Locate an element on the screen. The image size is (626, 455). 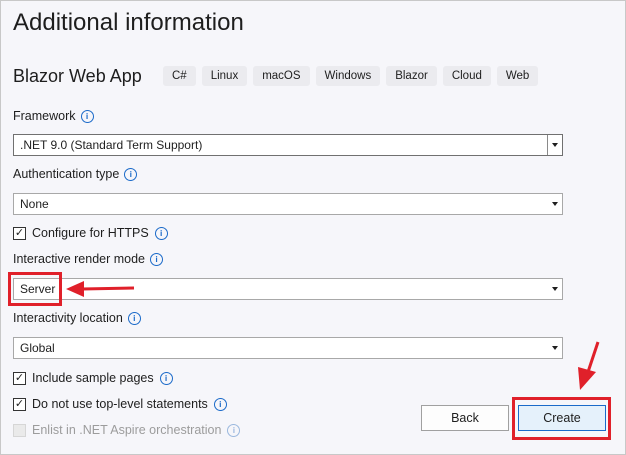
arrow-to-create-button is located at coordinates (589, 365).